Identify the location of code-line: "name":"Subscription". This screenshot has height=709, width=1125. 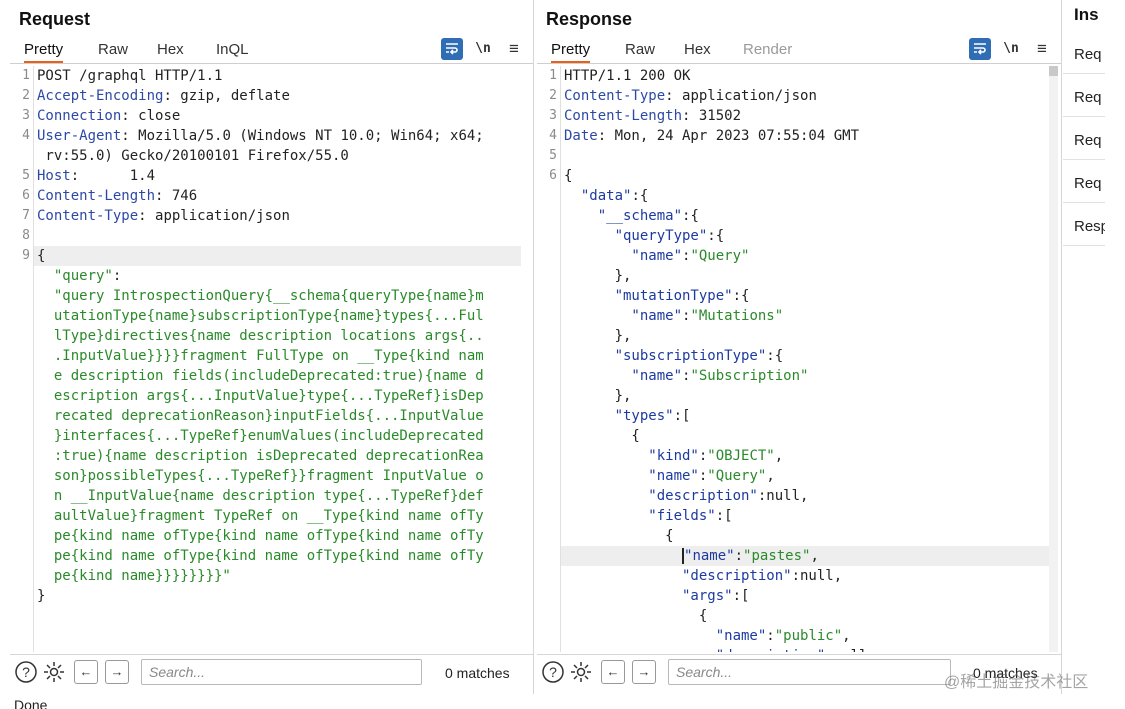
(805, 376).